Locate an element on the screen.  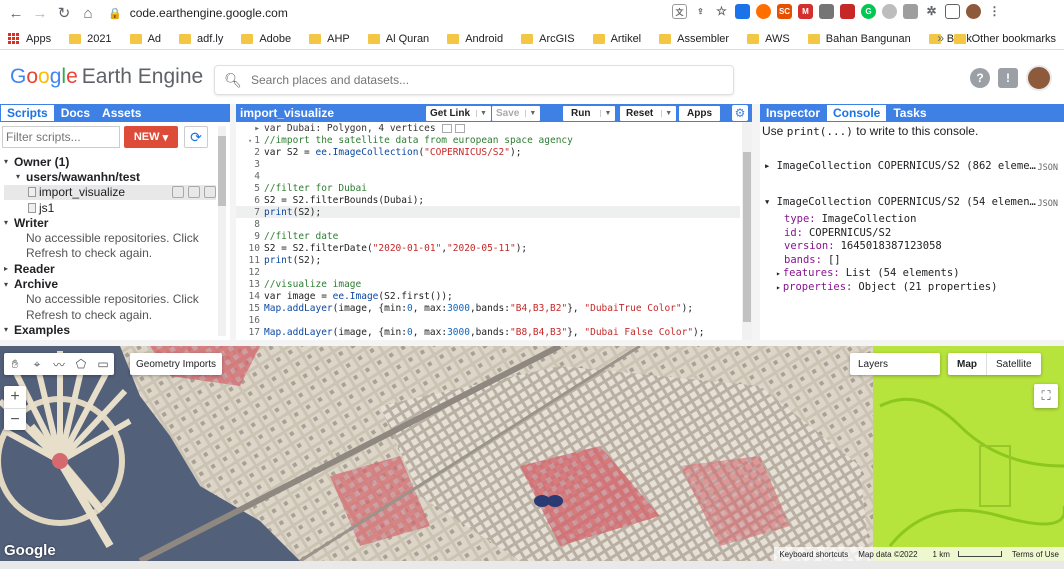
keyboard-shortcuts-link: Keyboard shortcuts is located at coordinates (813, 554).